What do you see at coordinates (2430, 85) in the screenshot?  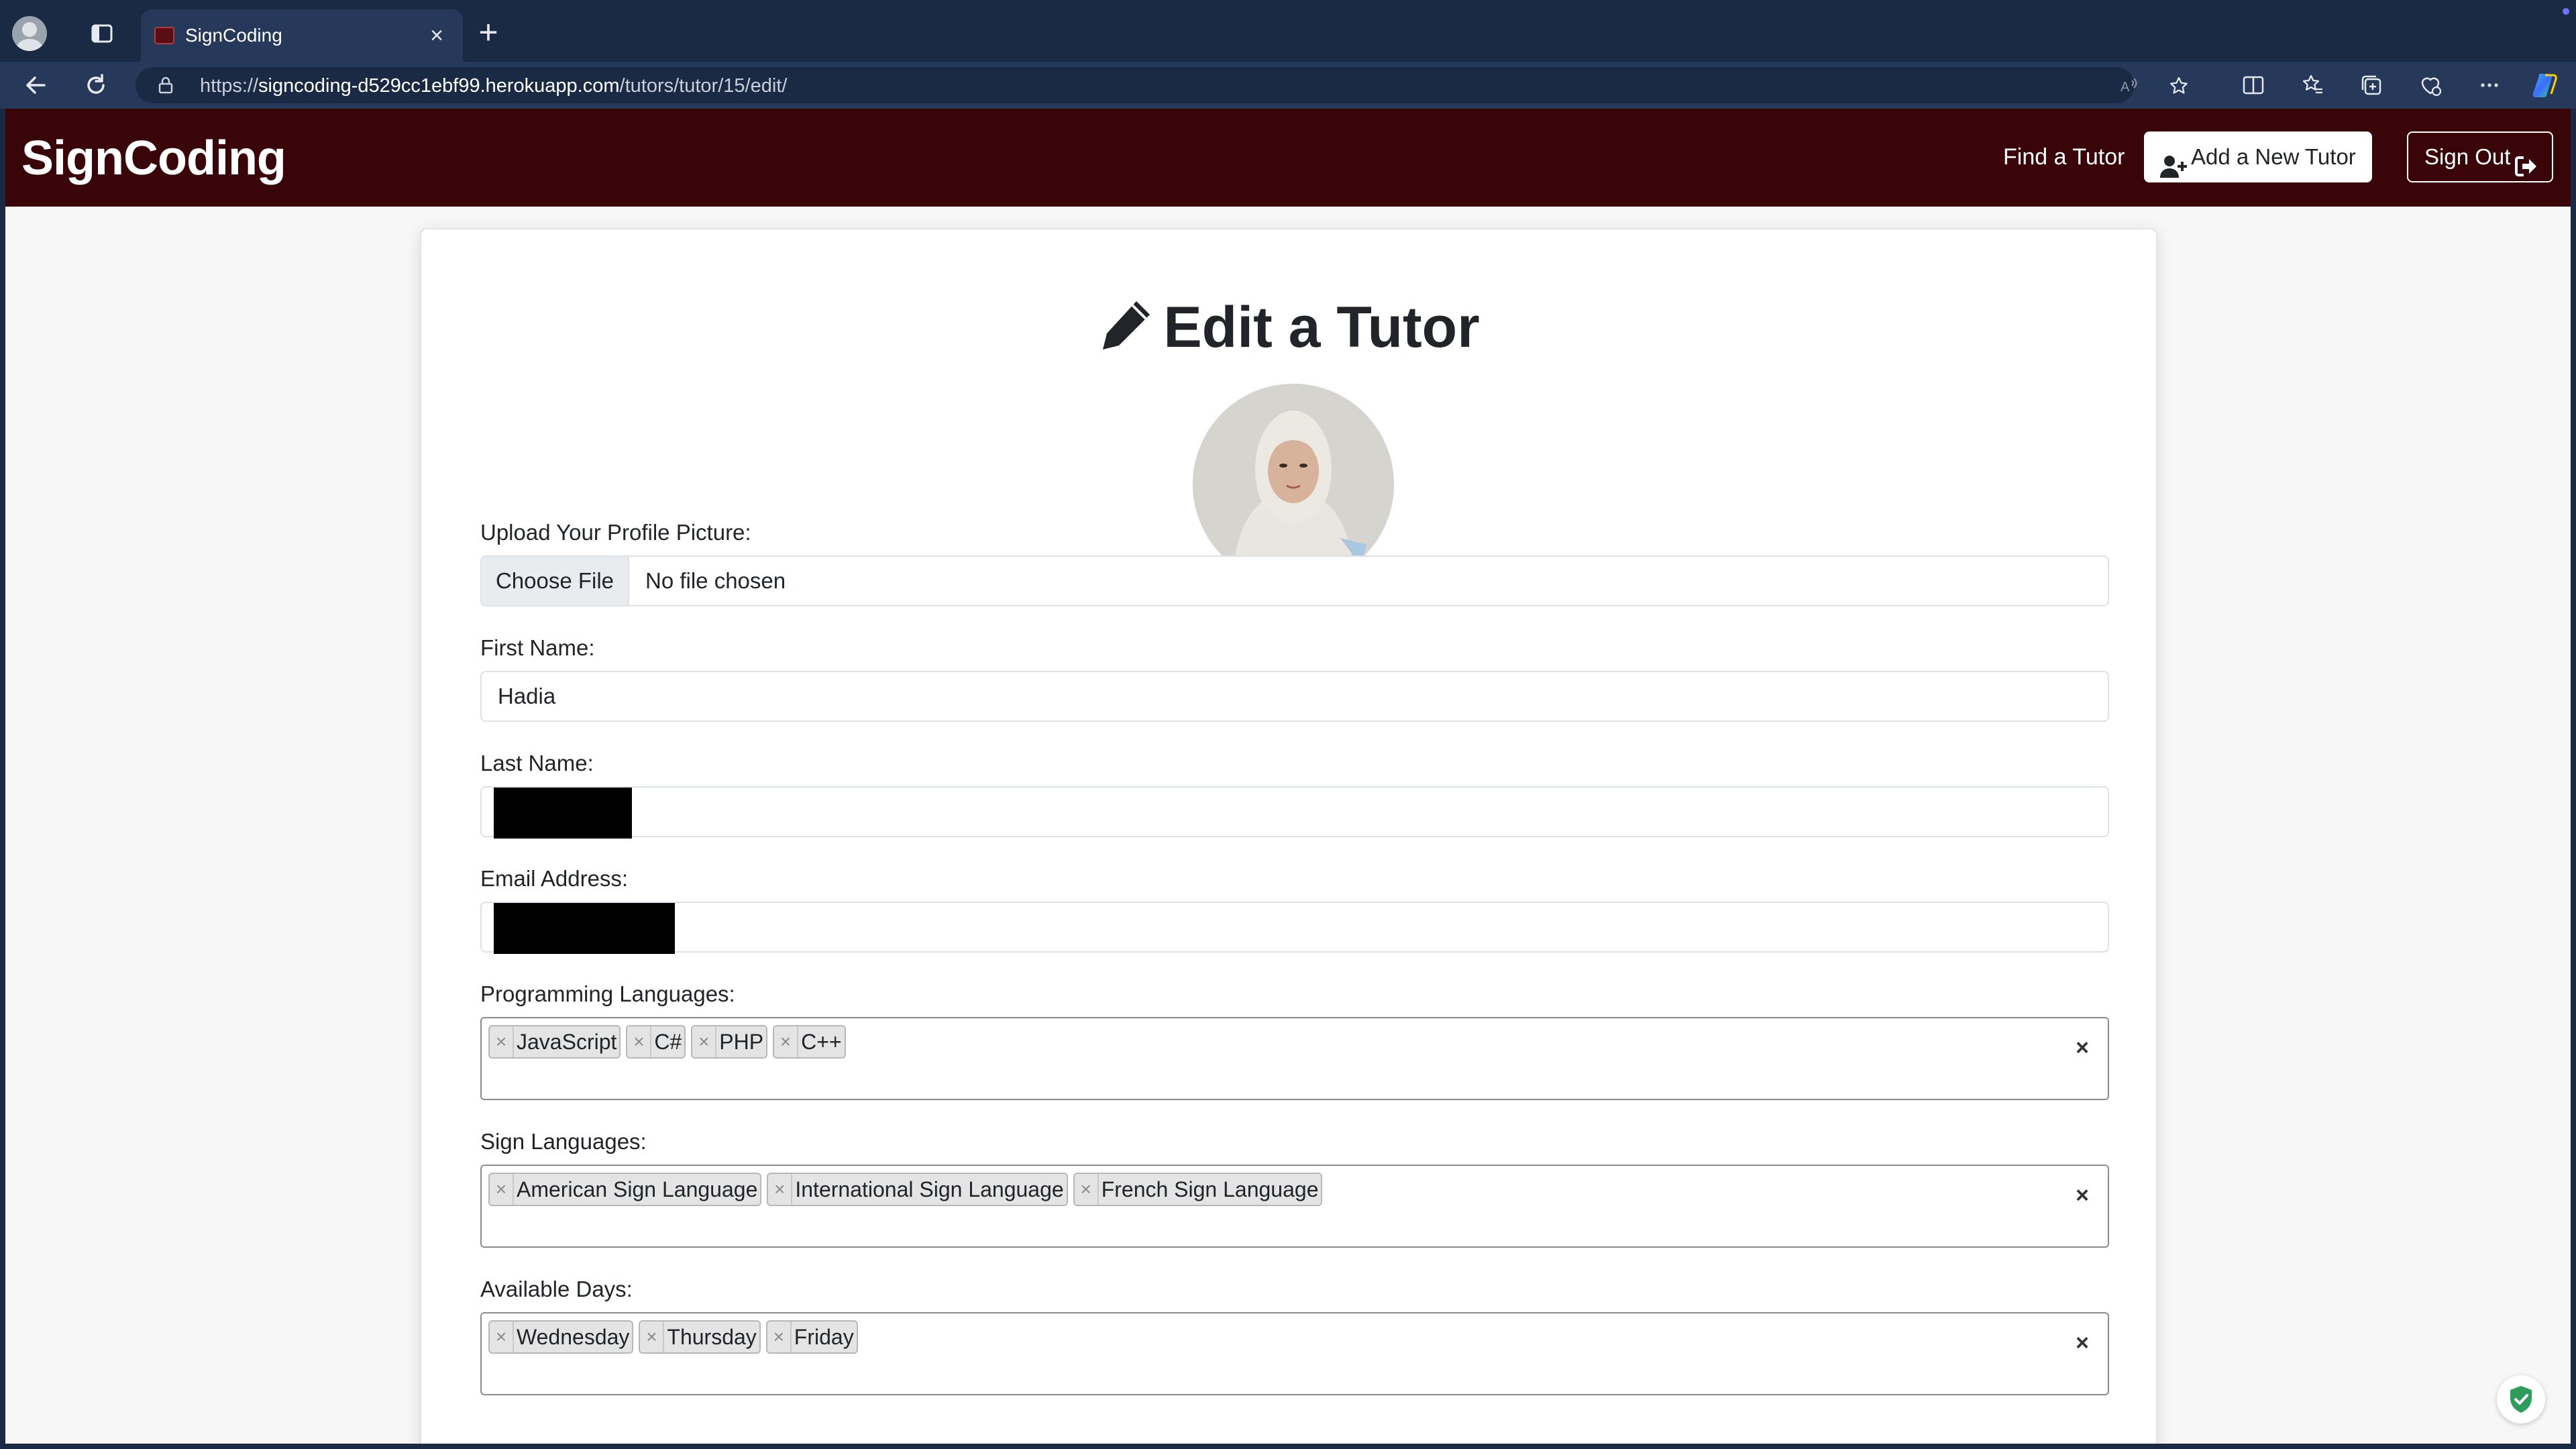 I see `browser-essentials-icon` at bounding box center [2430, 85].